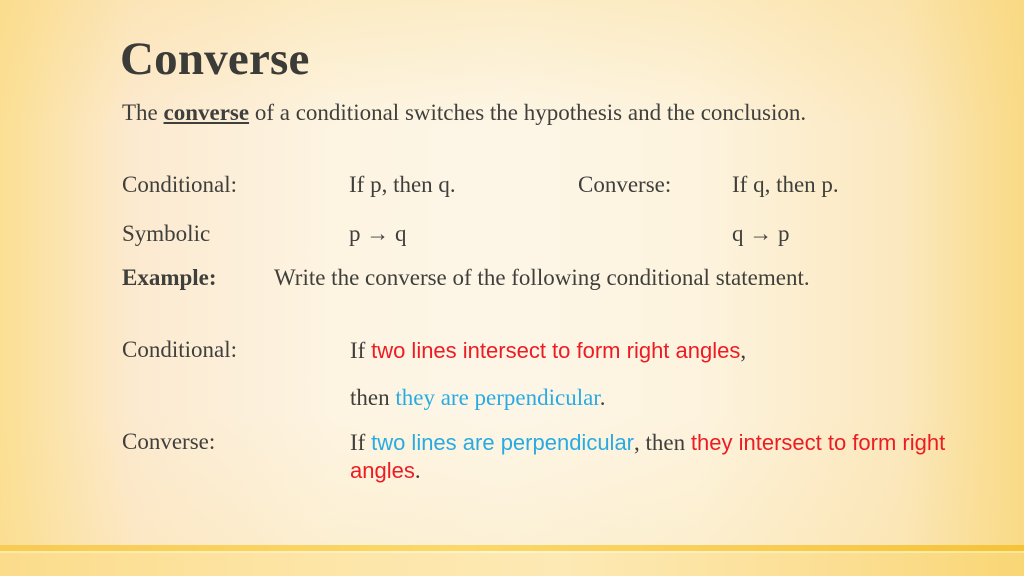  Describe the element at coordinates (166, 233) in the screenshot. I see `symbolic-label: Symbolic` at that location.